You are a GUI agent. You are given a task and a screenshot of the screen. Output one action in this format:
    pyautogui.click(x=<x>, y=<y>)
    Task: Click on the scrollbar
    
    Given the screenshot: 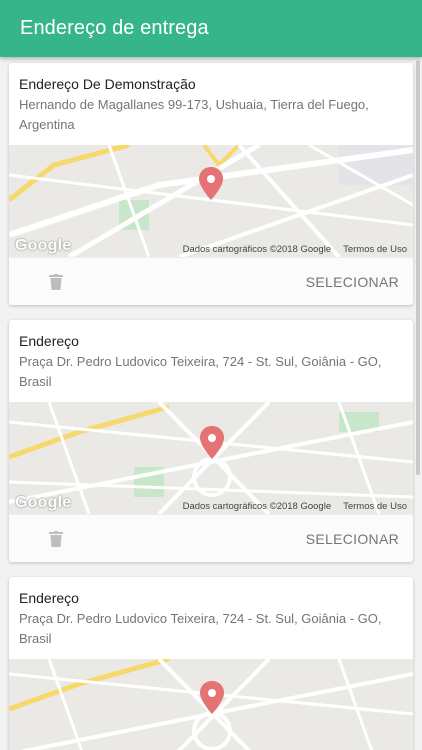 What is the action you would take?
    pyautogui.click(x=418, y=267)
    